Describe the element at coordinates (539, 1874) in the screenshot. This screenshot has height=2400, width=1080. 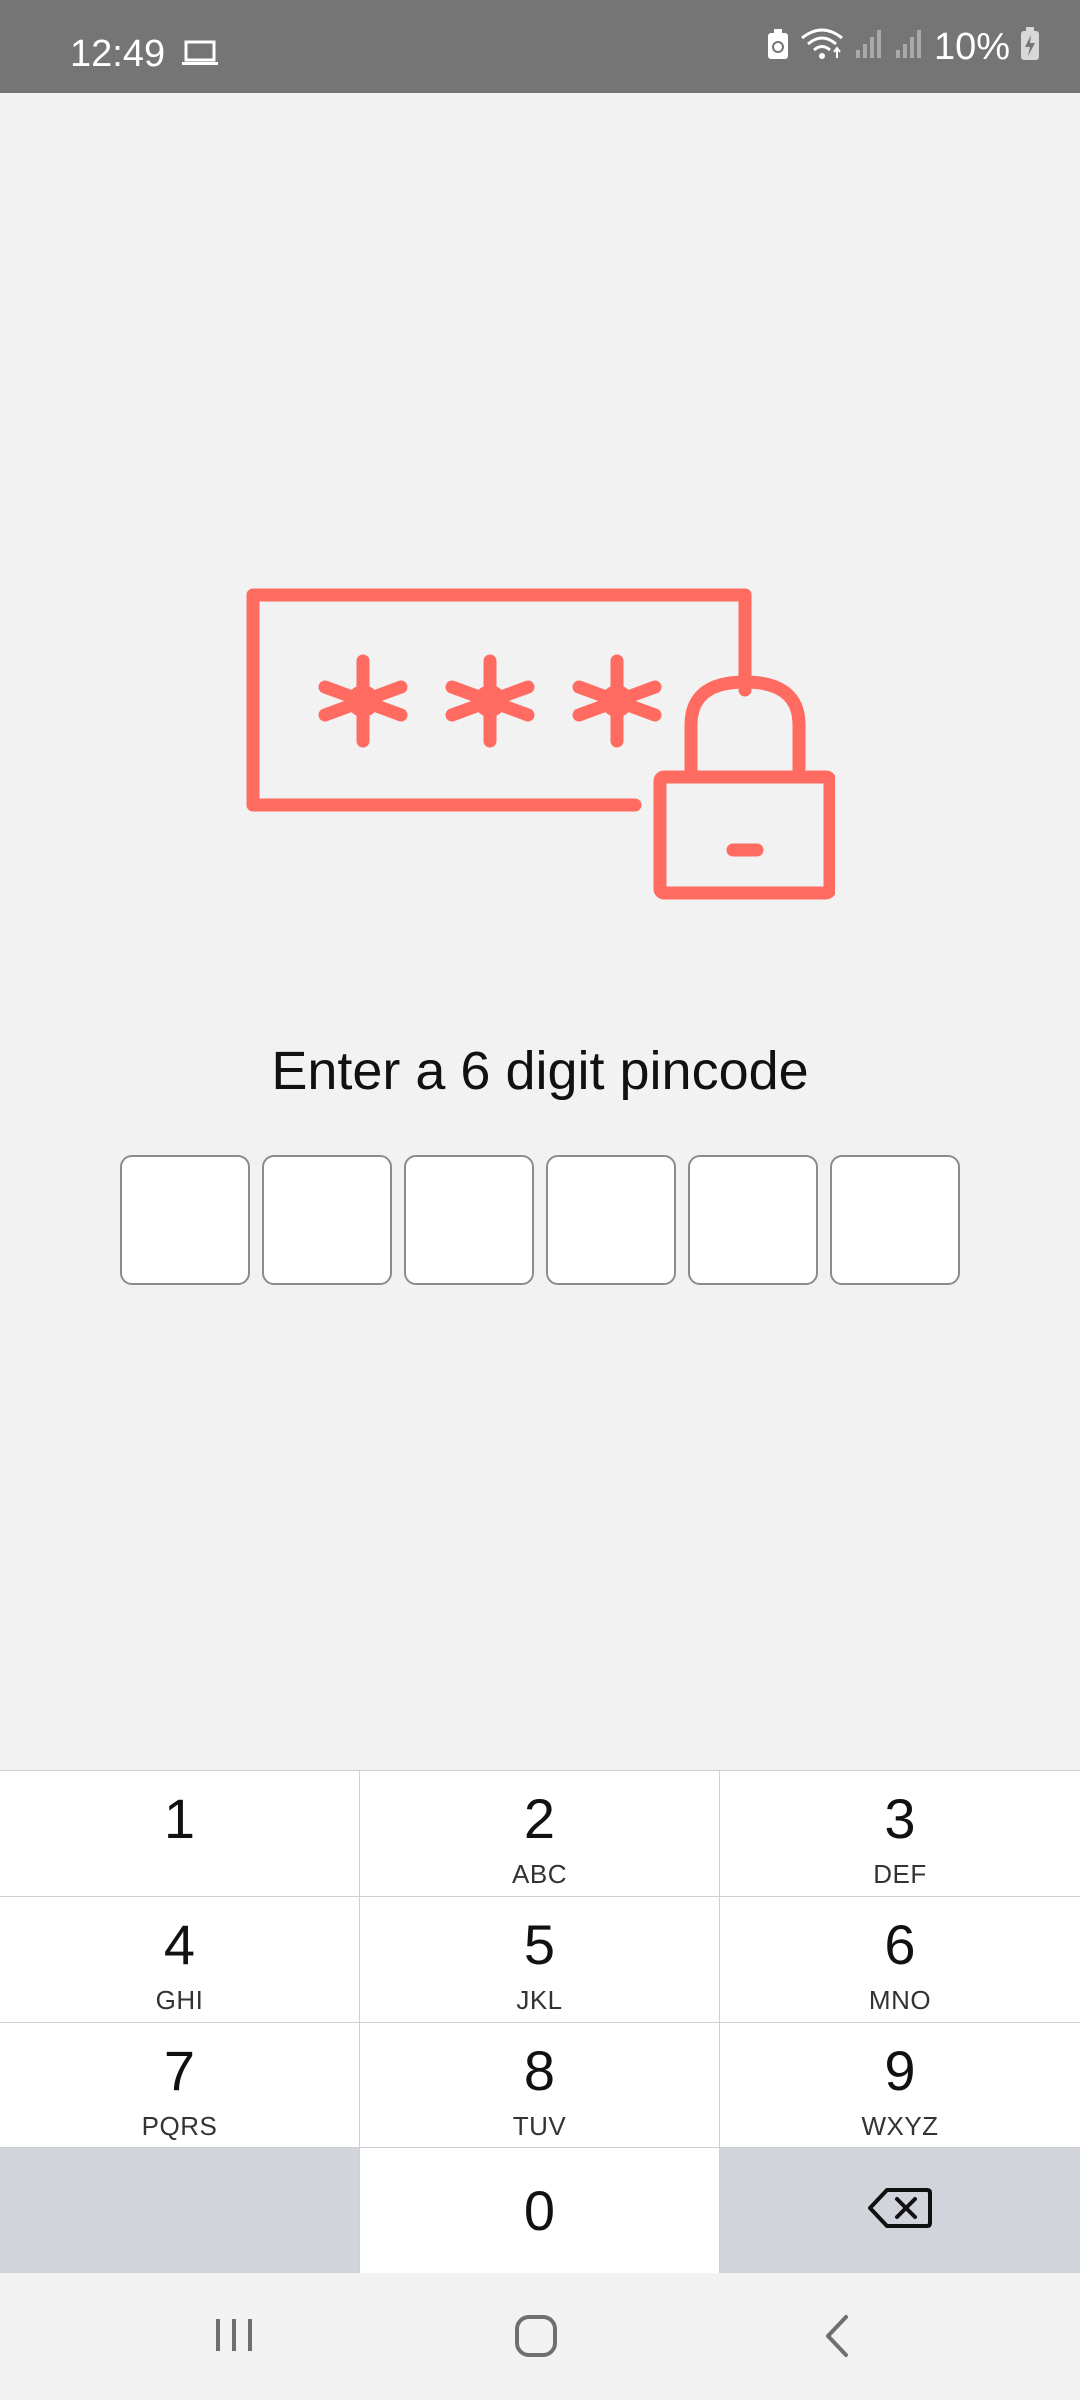
I see `key-letters: ABC` at that location.